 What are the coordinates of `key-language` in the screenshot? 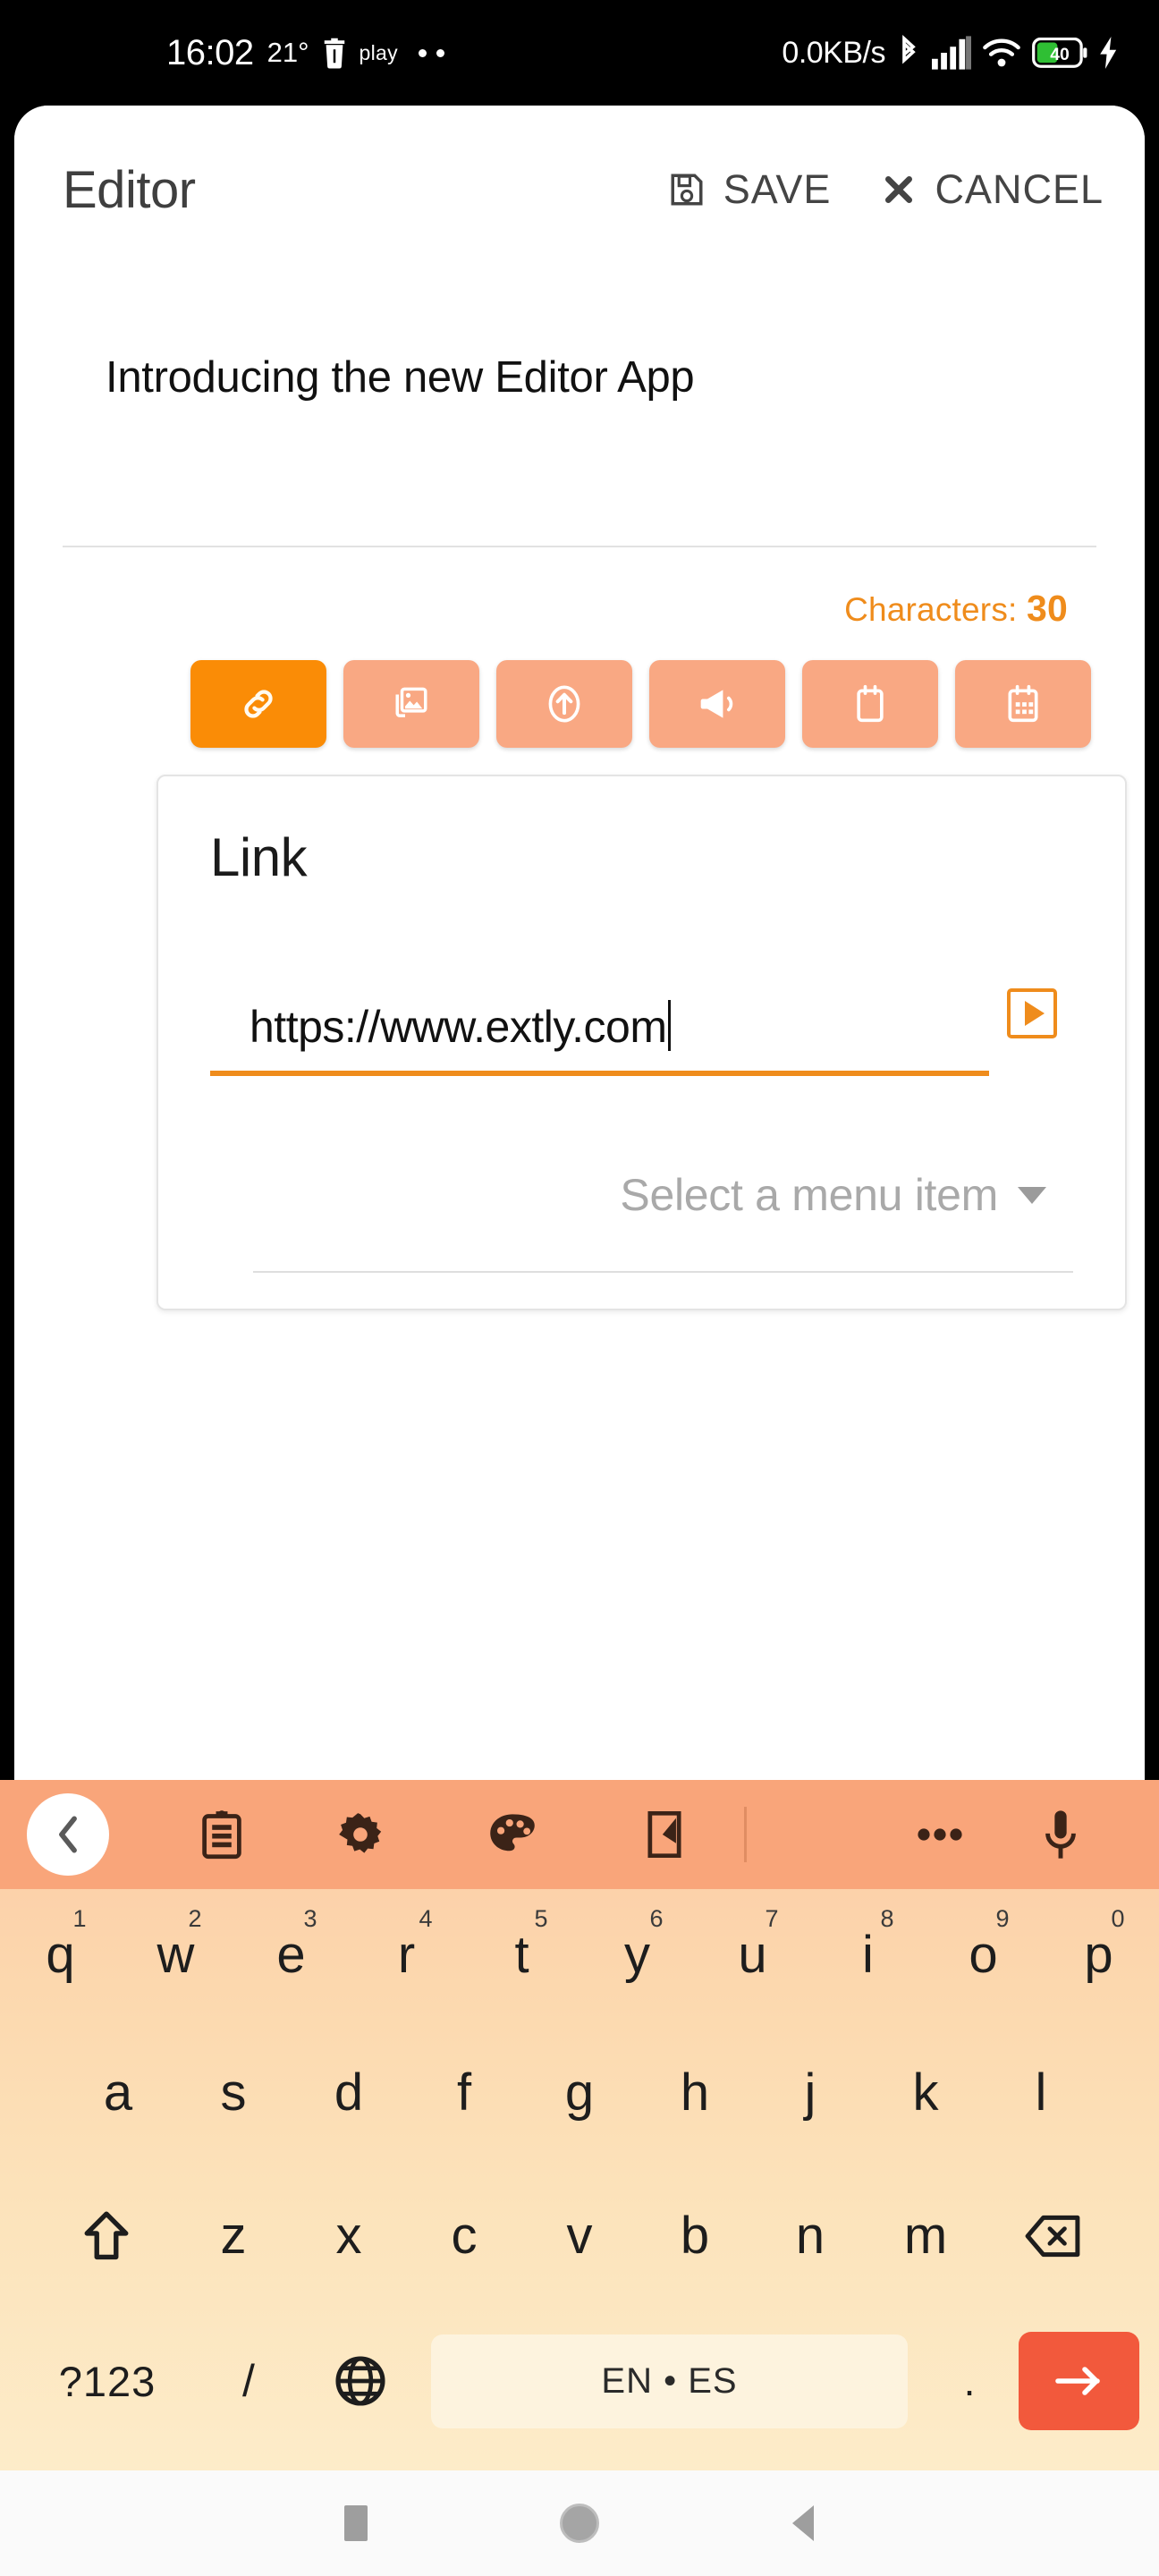 It's located at (360, 2381).